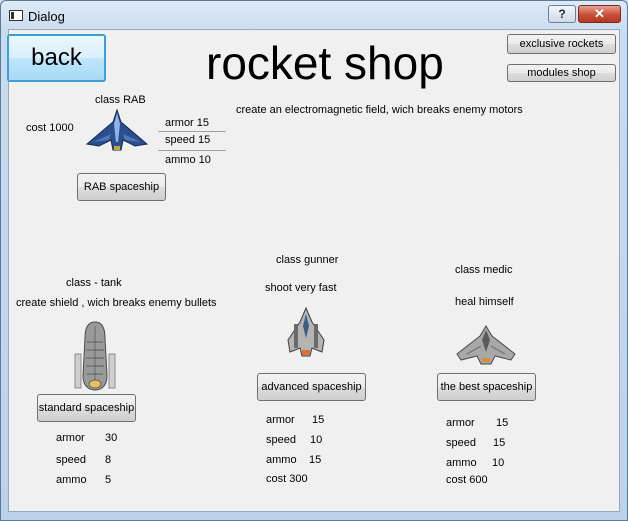 Image resolution: width=628 pixels, height=521 pixels. What do you see at coordinates (56, 58) in the screenshot?
I see `back-button: back` at bounding box center [56, 58].